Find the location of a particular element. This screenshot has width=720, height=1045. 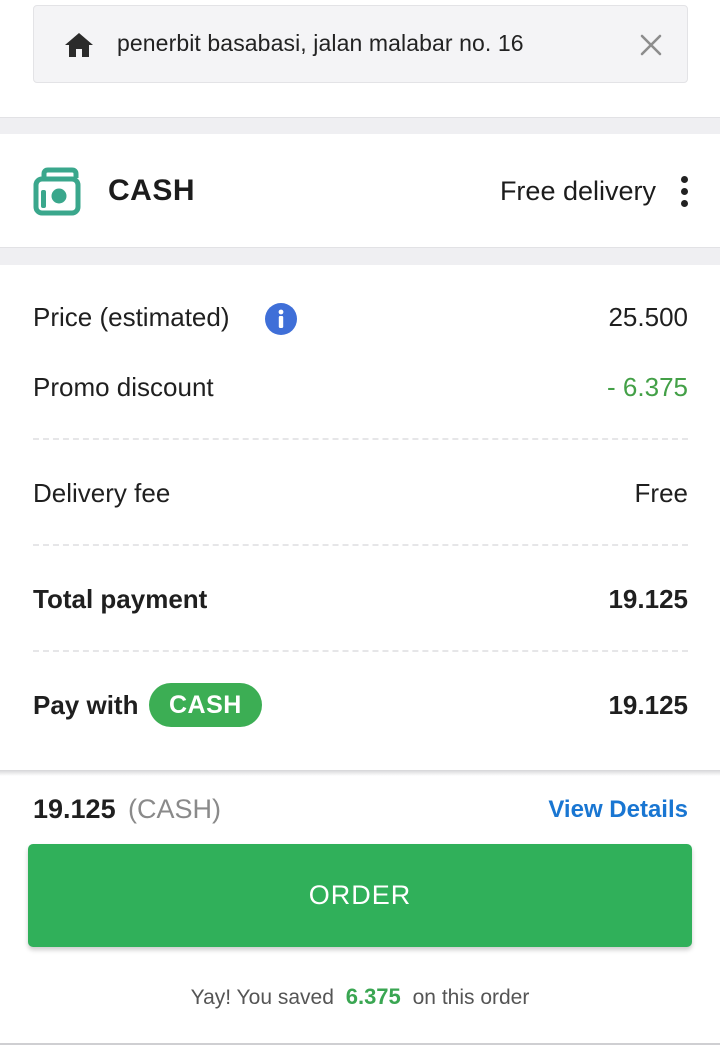

home-icon is located at coordinates (79, 45).